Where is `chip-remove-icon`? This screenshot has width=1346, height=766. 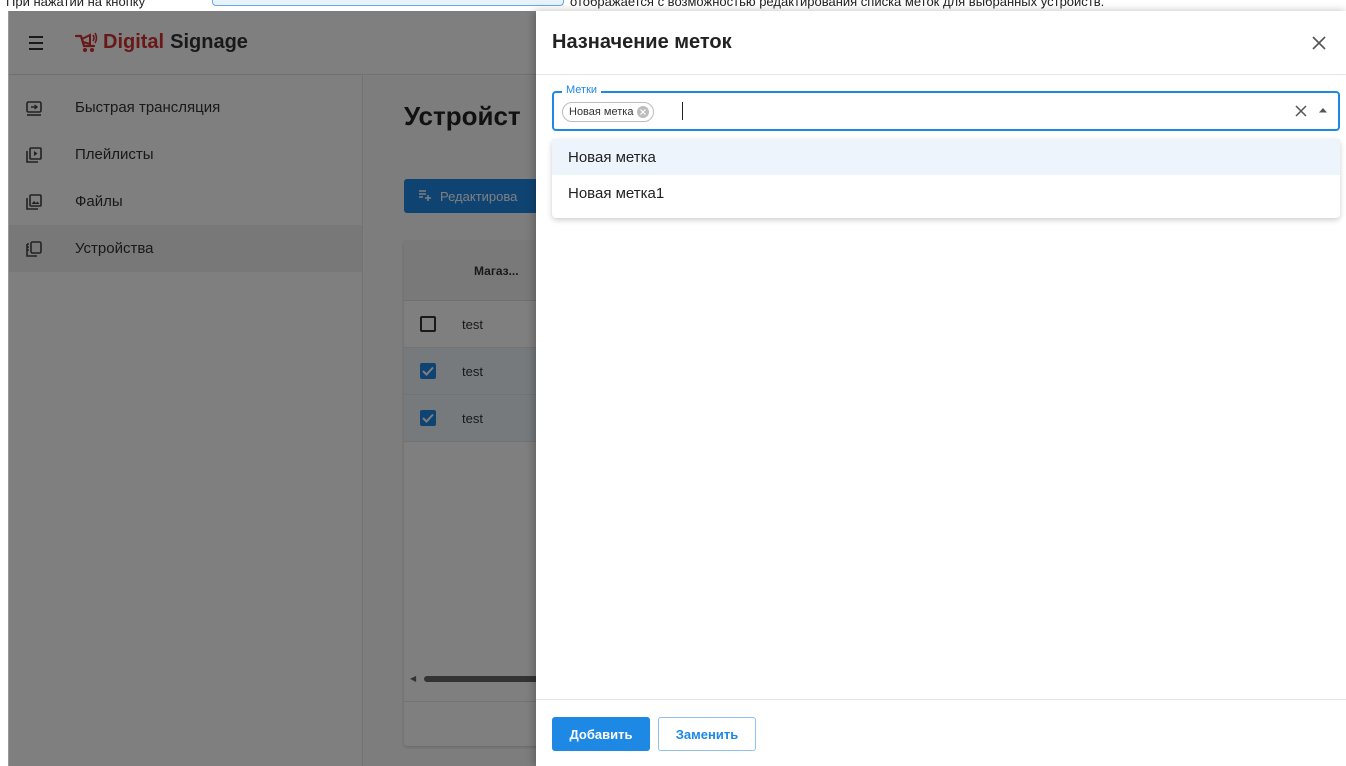 chip-remove-icon is located at coordinates (643, 112).